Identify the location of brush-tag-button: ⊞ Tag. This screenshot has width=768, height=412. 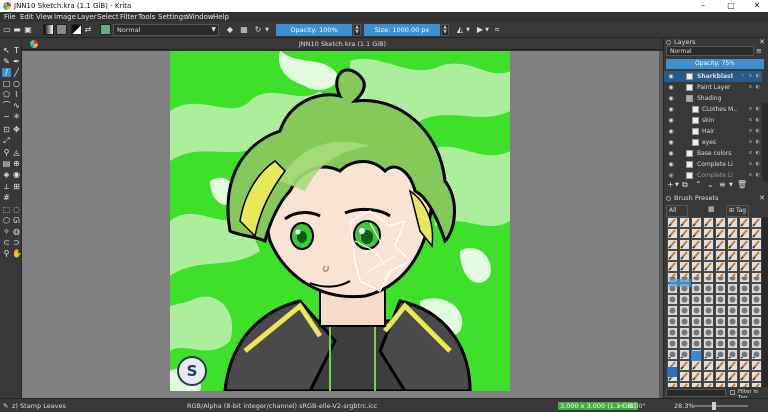
(738, 211).